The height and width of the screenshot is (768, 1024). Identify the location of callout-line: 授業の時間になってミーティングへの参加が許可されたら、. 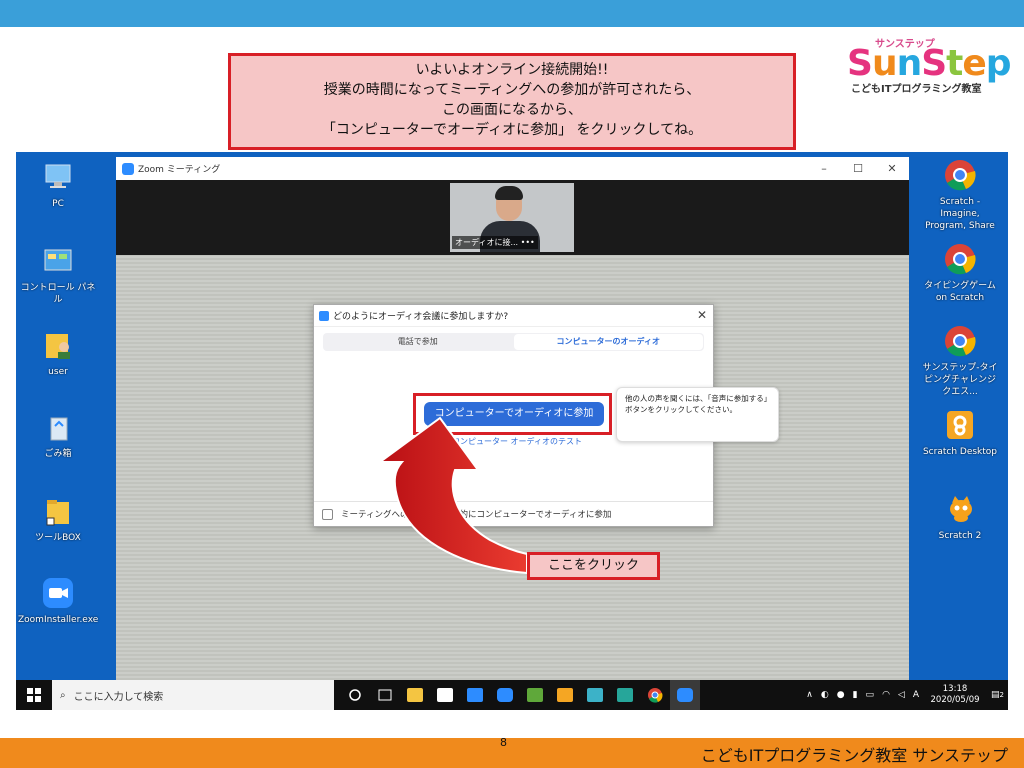
(512, 90).